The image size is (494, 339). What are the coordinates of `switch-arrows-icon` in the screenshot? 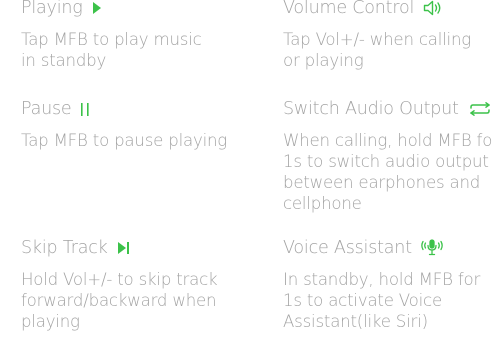 It's located at (480, 109).